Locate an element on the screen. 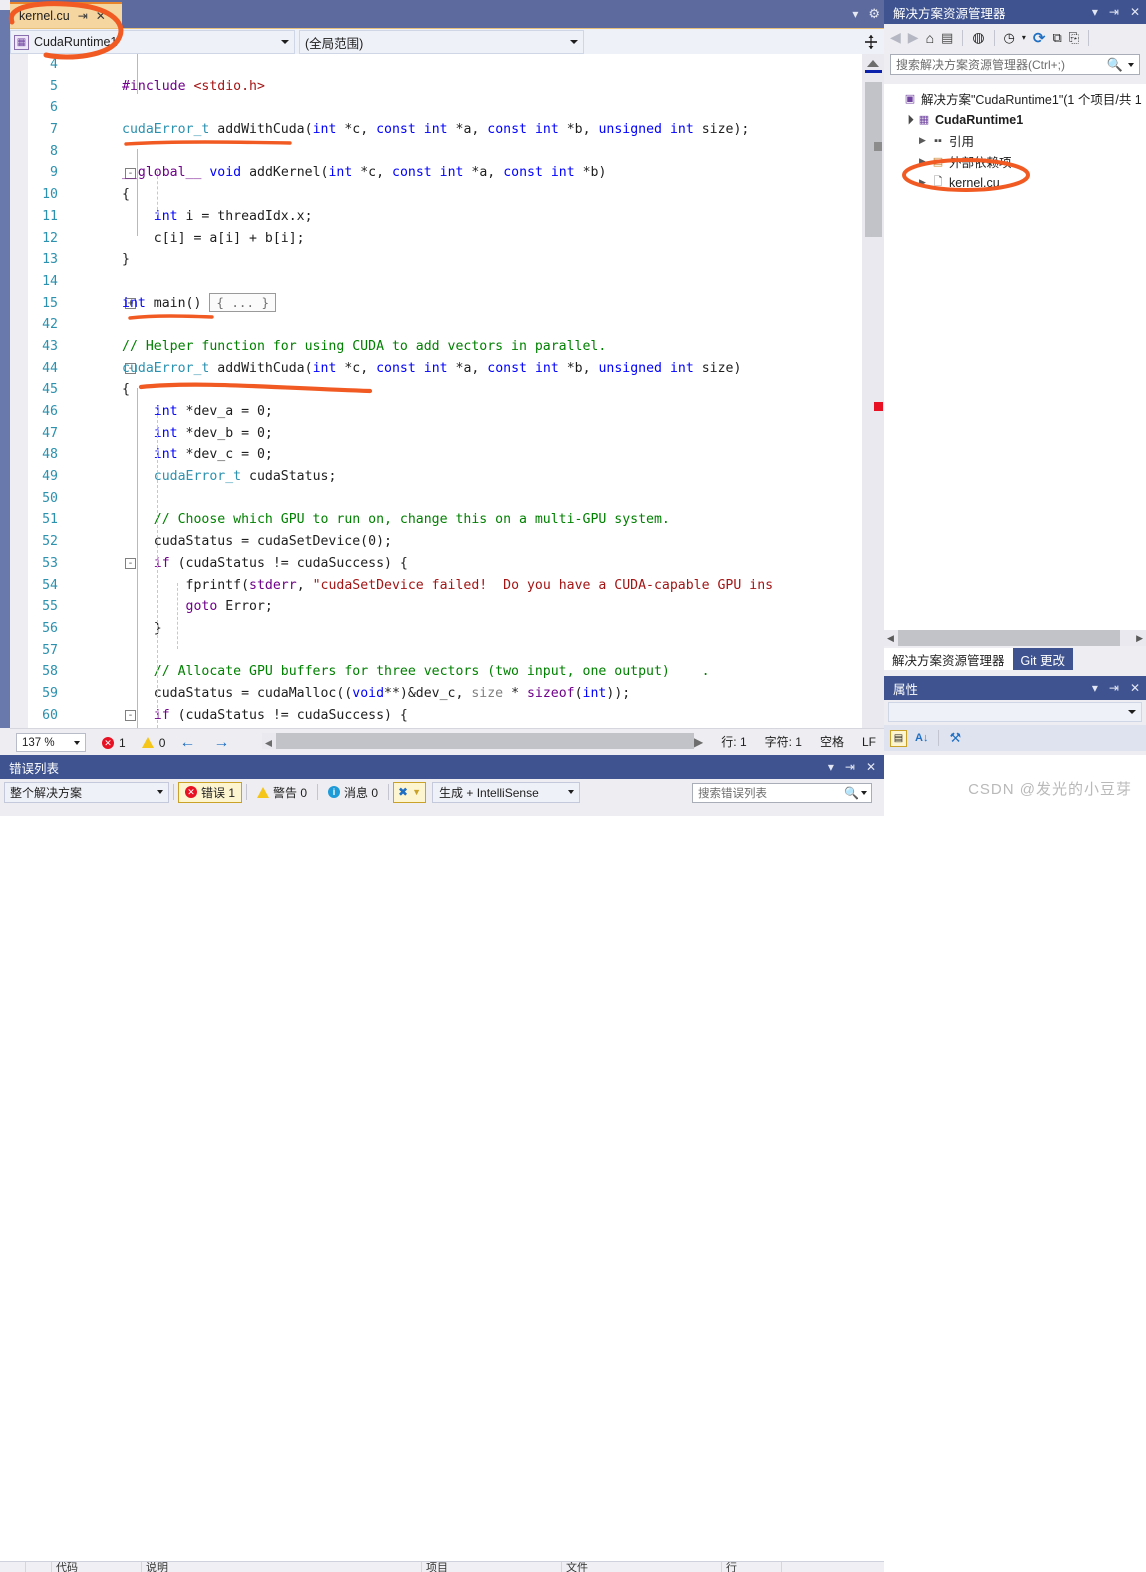 This screenshot has width=1146, height=1572. tree-item-node: ▶ ▪▪ 引用 is located at coordinates (1015, 140).